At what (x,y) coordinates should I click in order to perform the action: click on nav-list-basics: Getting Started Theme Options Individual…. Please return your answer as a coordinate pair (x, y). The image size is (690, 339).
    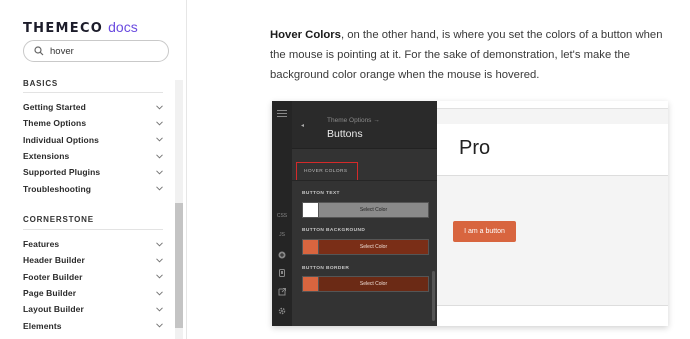
    Looking at the image, I should click on (93, 148).